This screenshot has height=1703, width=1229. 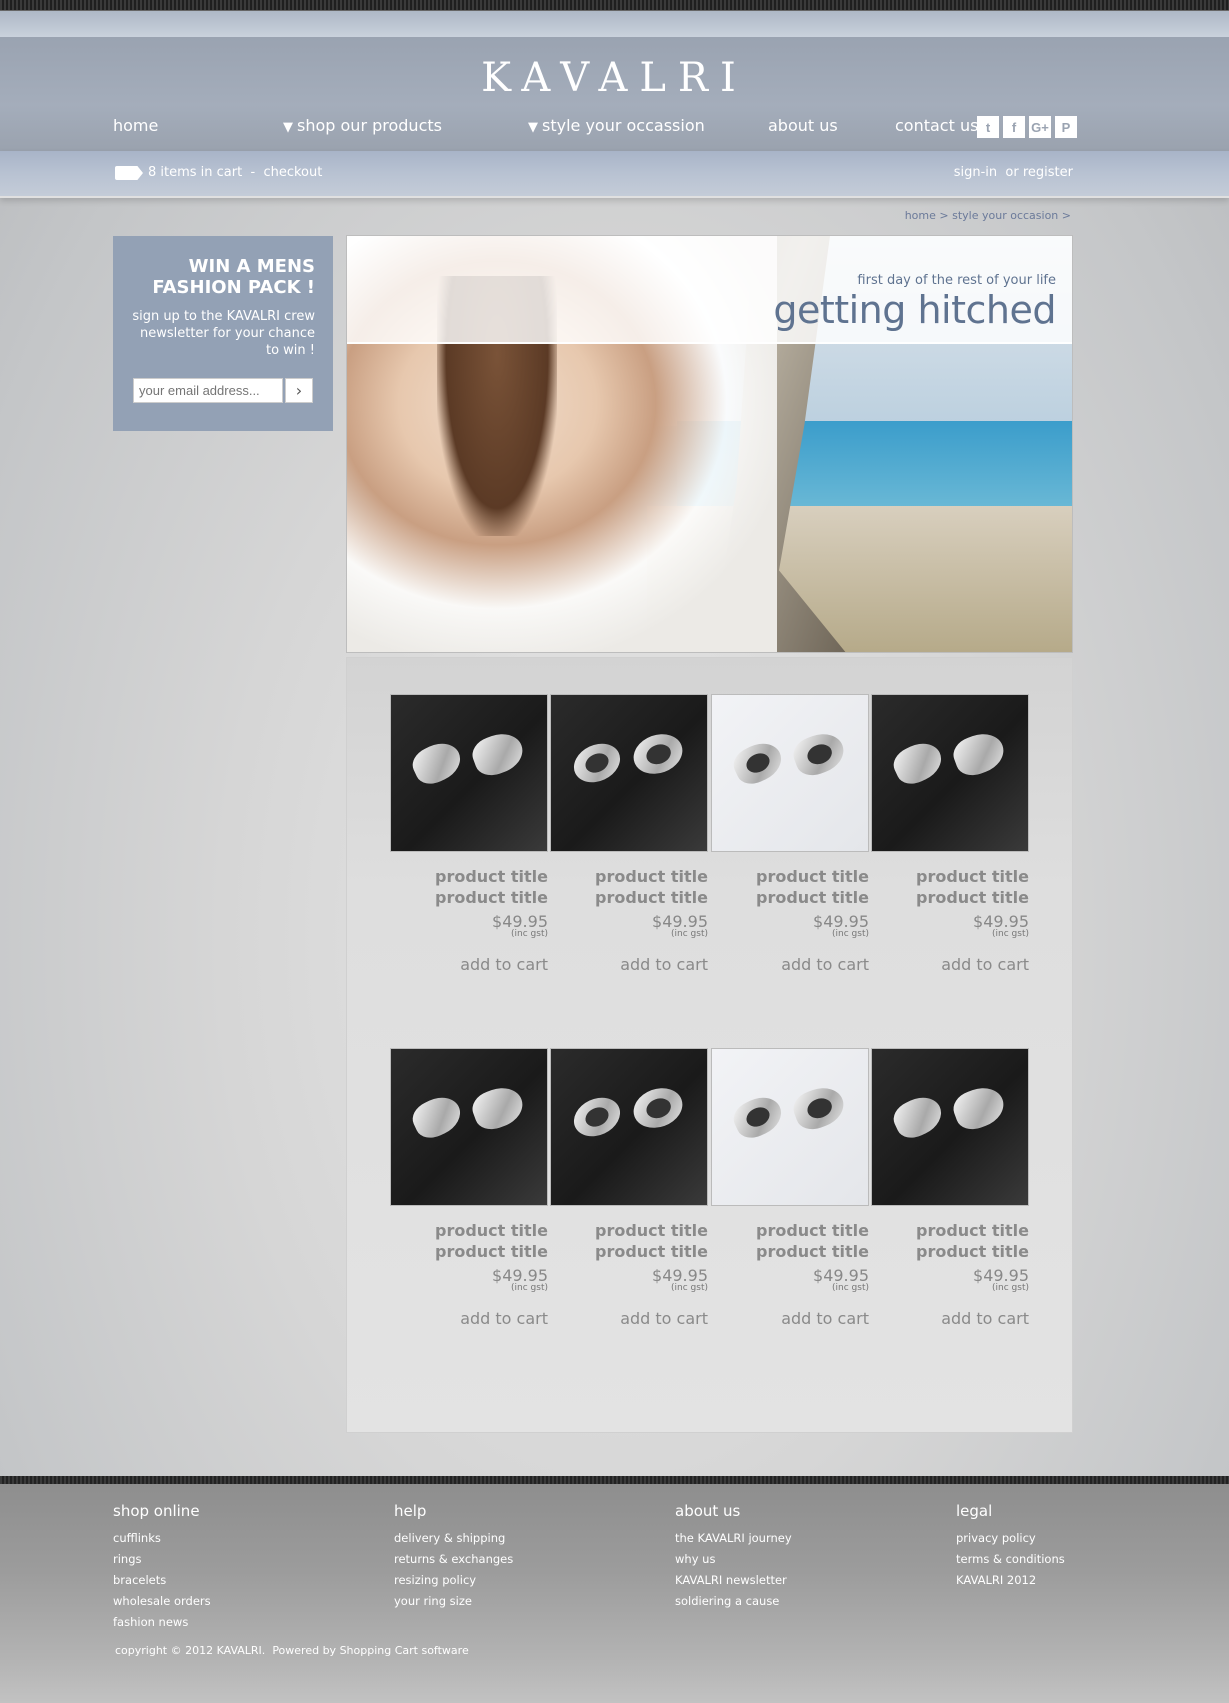 What do you see at coordinates (1010, 1538) in the screenshot?
I see `footer-link-privacy: privacy policy` at bounding box center [1010, 1538].